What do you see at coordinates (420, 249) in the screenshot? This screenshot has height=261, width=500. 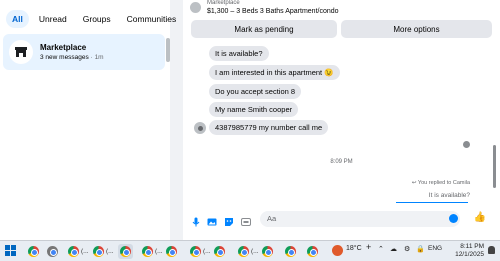 I see `lock-icon: 🔒` at bounding box center [420, 249].